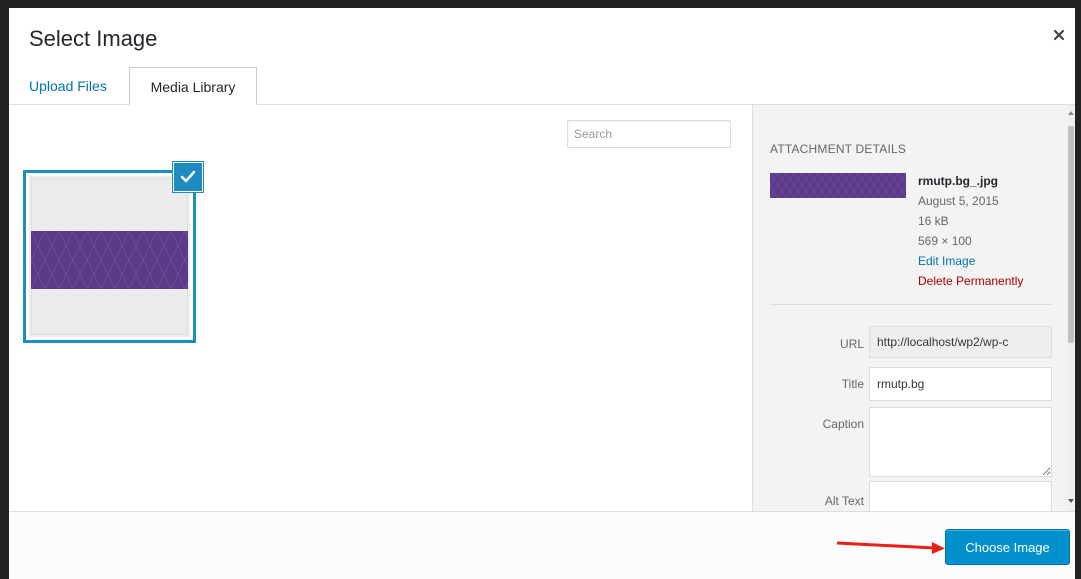 The width and height of the screenshot is (1081, 579). What do you see at coordinates (851, 344) in the screenshot?
I see `url-label: URL` at bounding box center [851, 344].